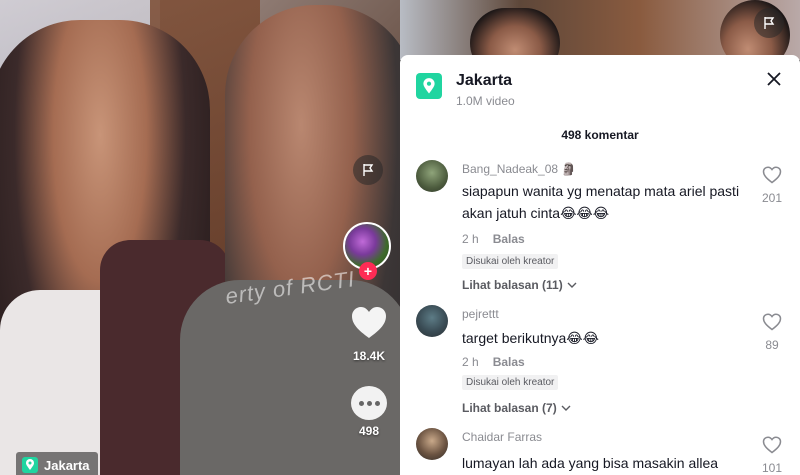 The image size is (800, 475). I want to click on like-count: 18.4K, so click(369, 356).